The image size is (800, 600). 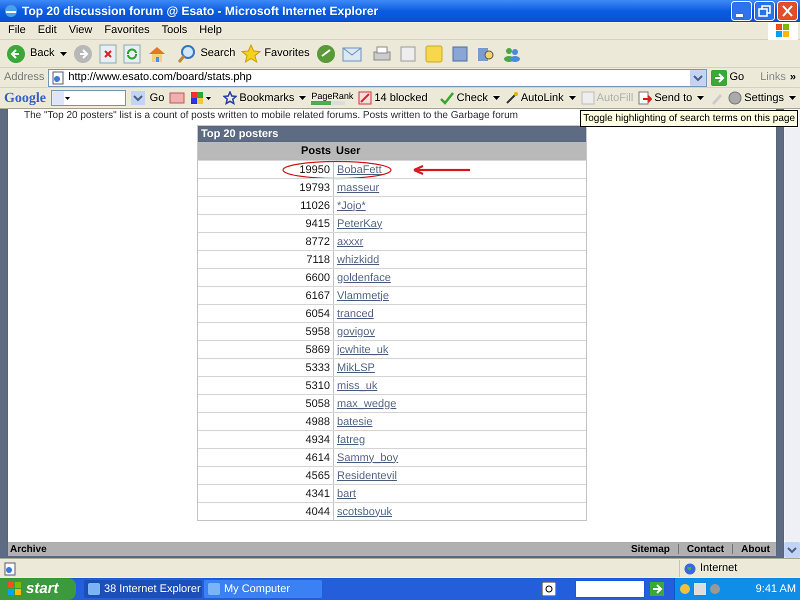 I want to click on tray-icon, so click(x=685, y=589).